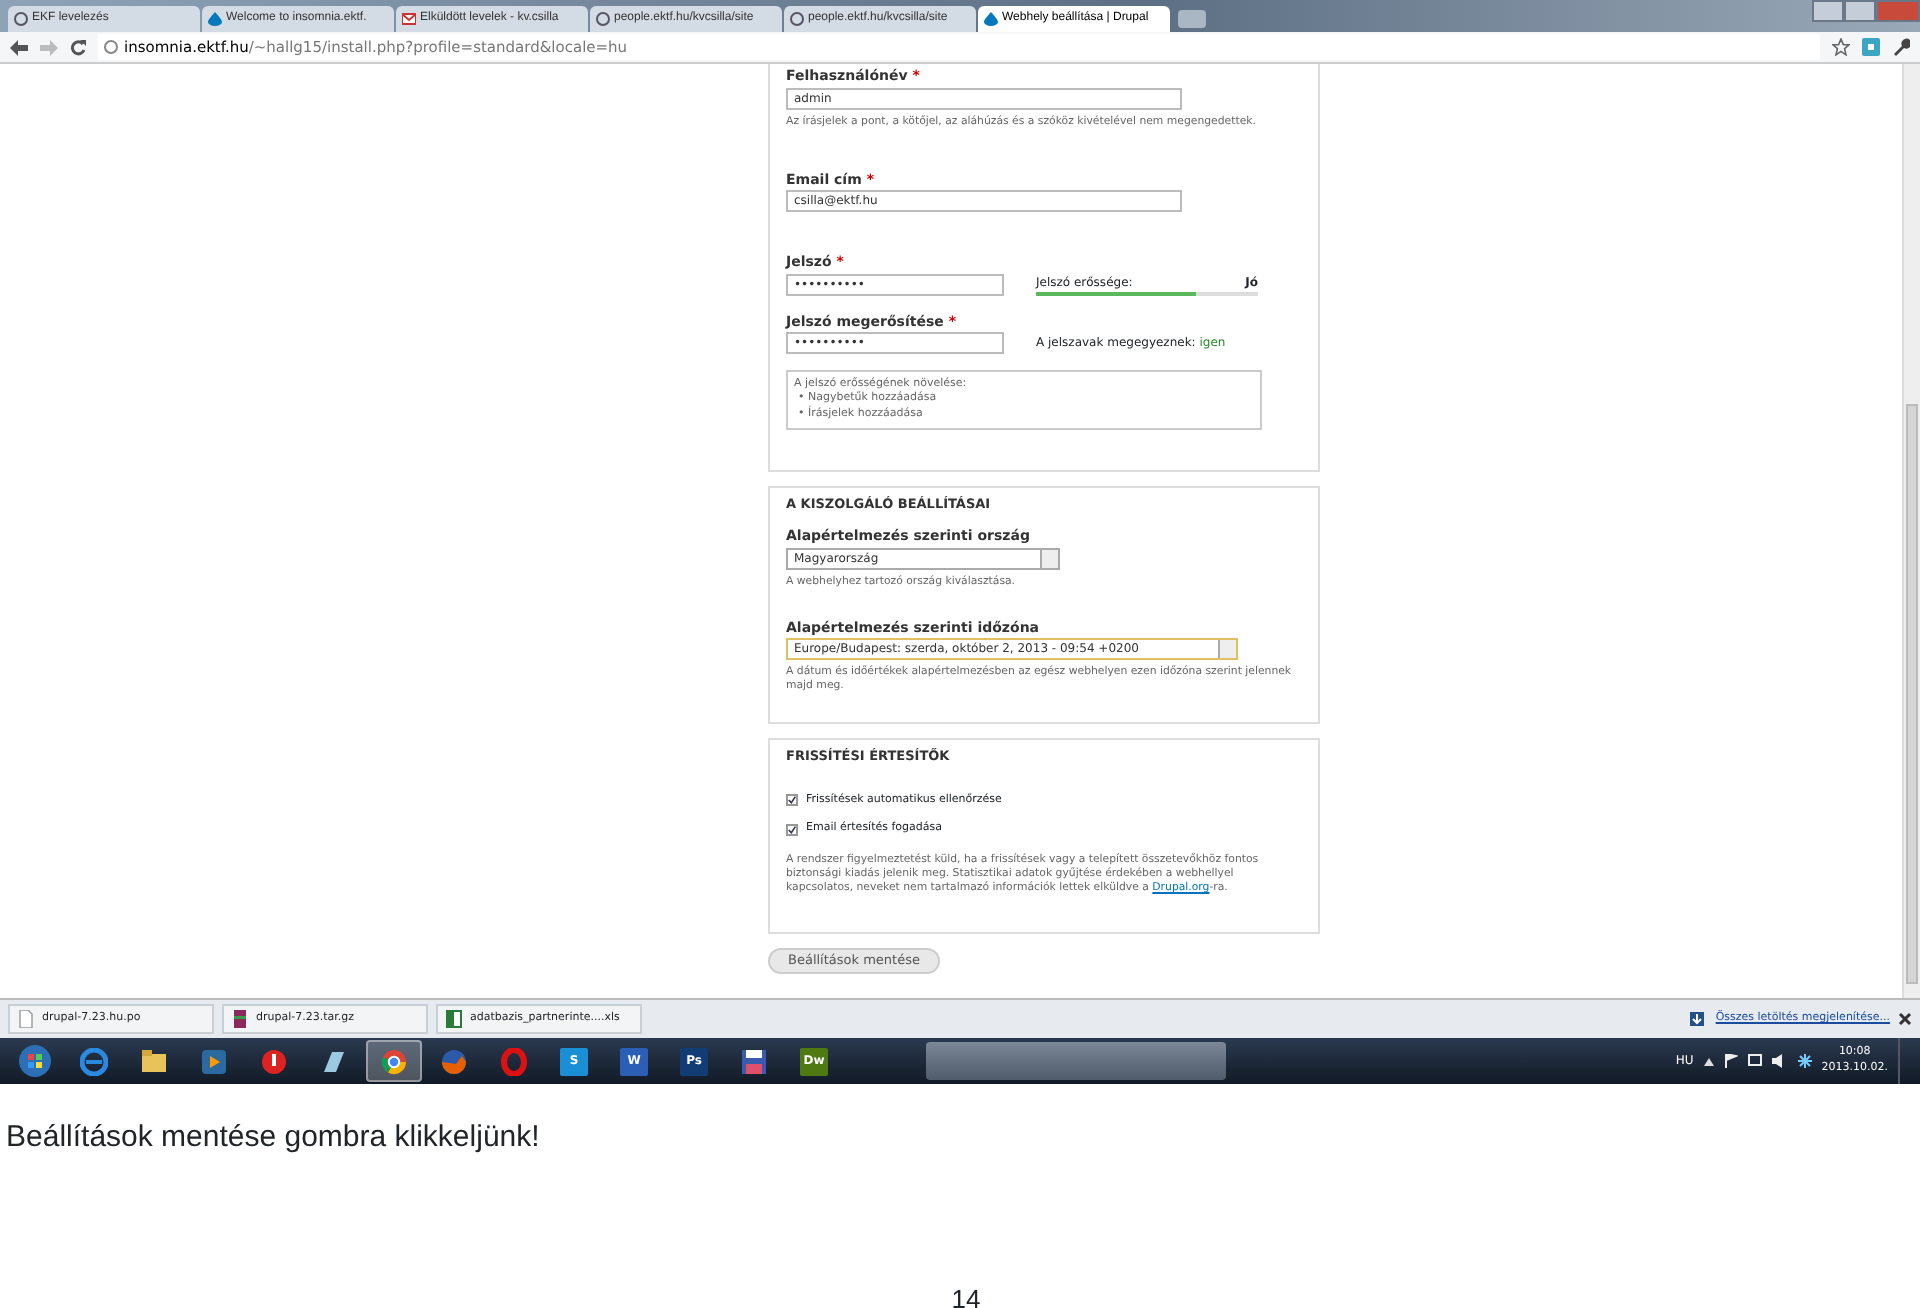  I want to click on extension-icon, so click(1871, 47).